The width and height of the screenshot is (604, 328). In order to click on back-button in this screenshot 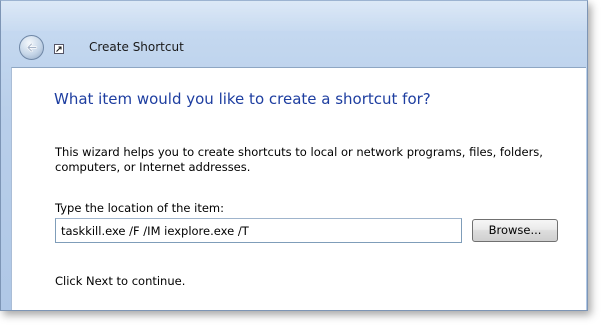, I will do `click(31, 47)`.